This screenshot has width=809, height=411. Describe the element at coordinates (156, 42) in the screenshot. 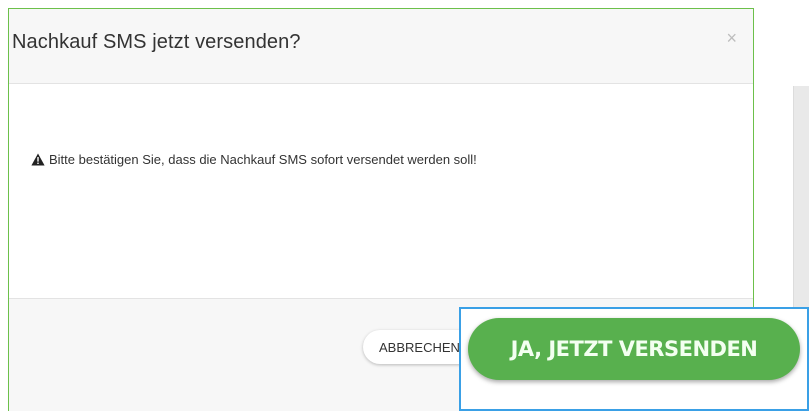

I see `dialog-title: Nachkauf SMS jetzt versenden?` at that location.